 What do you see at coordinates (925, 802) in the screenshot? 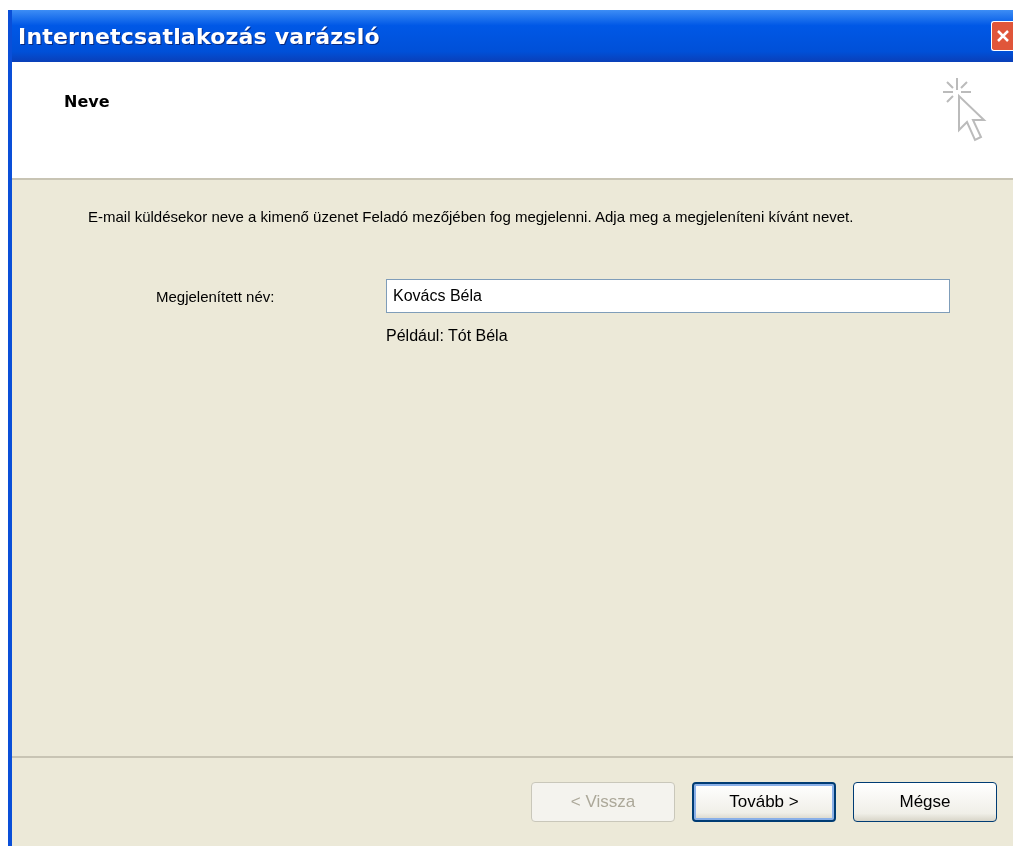
I see `wizard-button: Mégse` at bounding box center [925, 802].